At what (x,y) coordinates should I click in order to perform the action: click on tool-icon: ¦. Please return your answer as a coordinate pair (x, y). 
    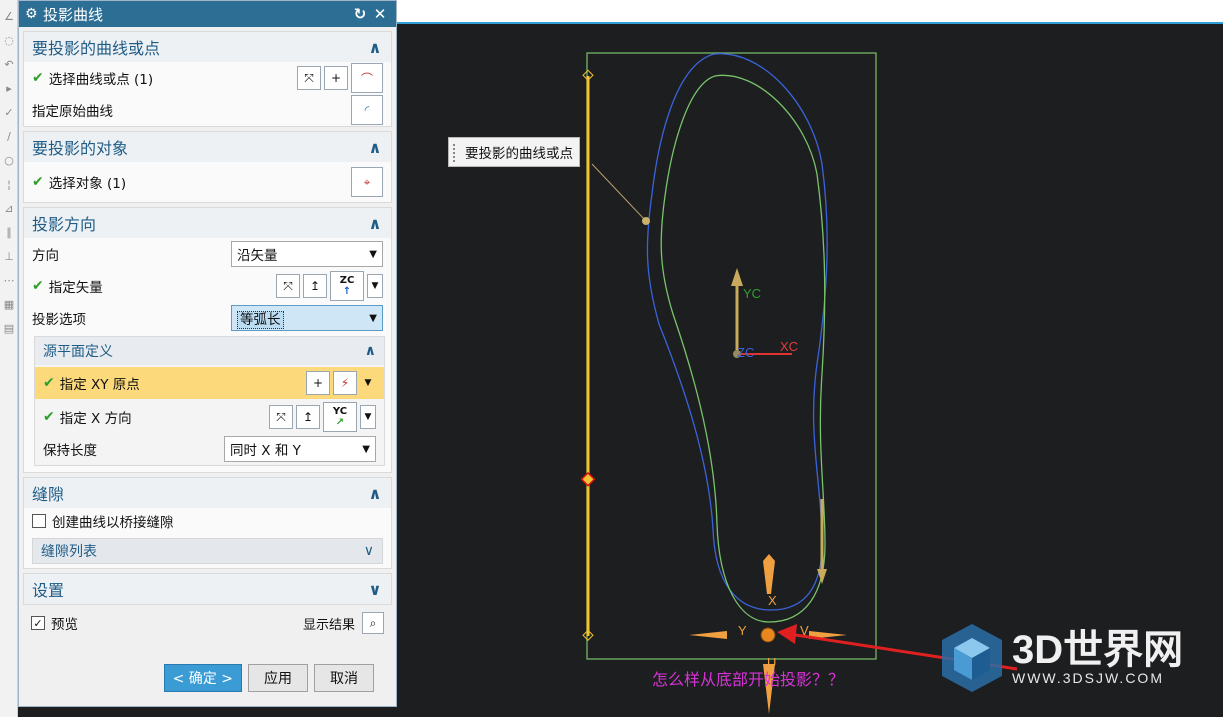
    Looking at the image, I should click on (9, 185).